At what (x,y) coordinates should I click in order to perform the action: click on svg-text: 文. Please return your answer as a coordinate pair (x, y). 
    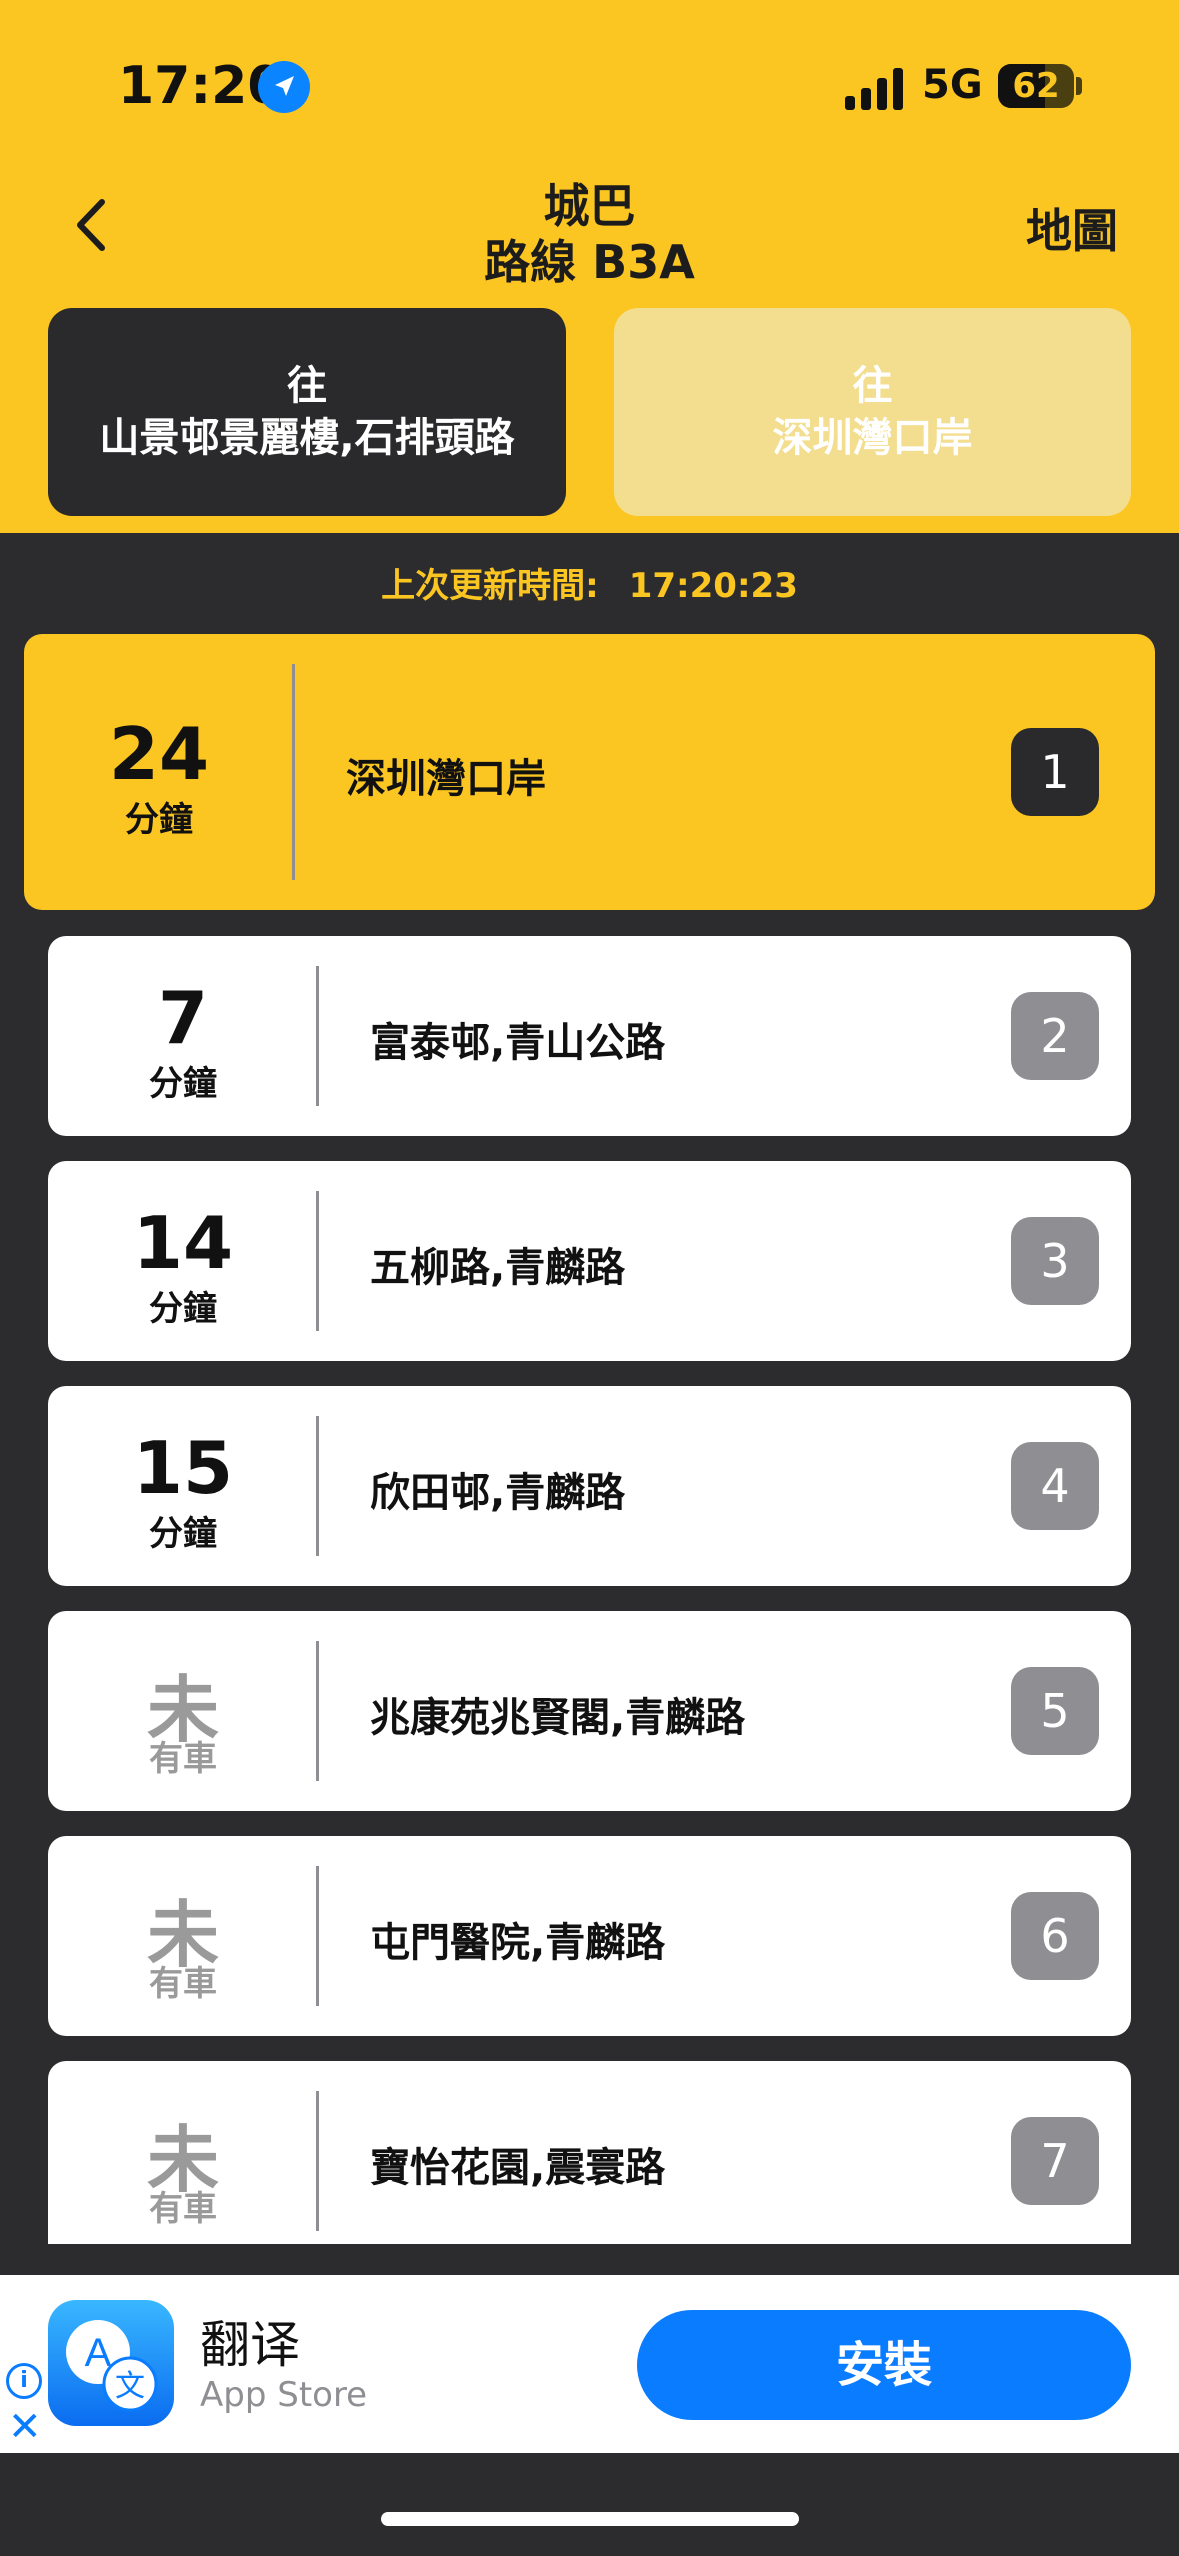
    Looking at the image, I should click on (130, 2386).